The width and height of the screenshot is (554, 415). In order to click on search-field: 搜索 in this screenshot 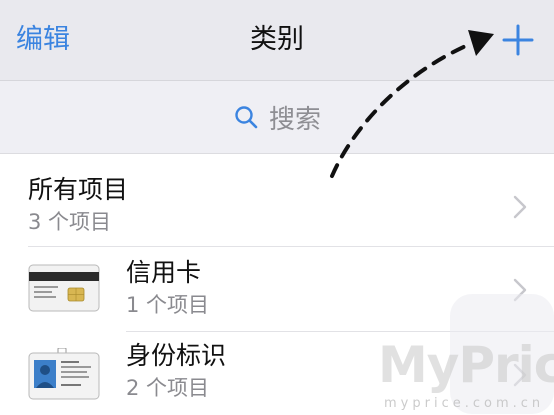, I will do `click(277, 117)`.